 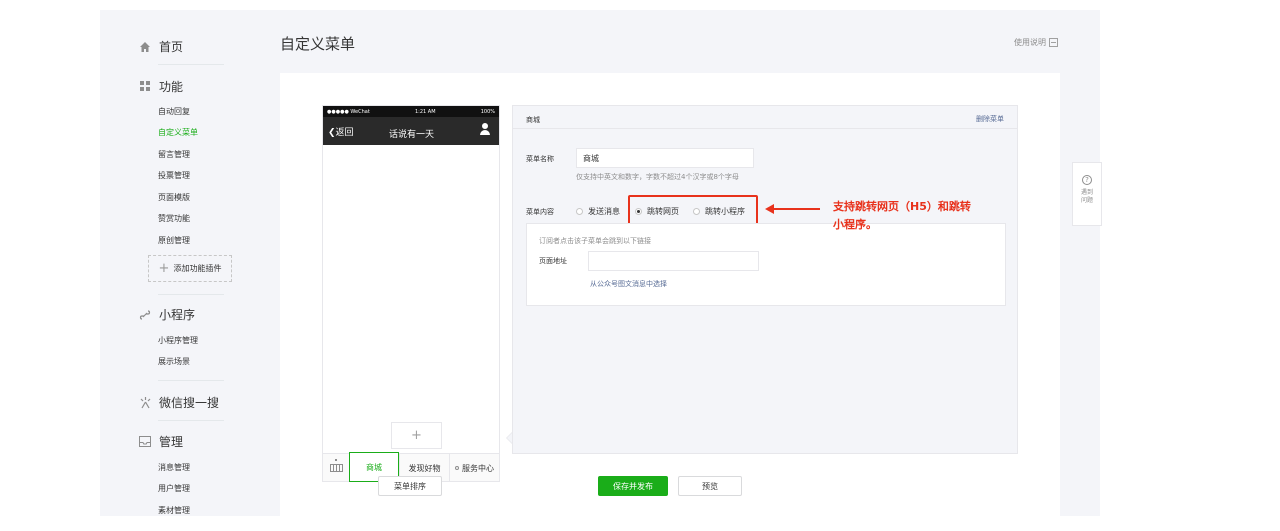 I want to click on menu-name-input, so click(x=665, y=158).